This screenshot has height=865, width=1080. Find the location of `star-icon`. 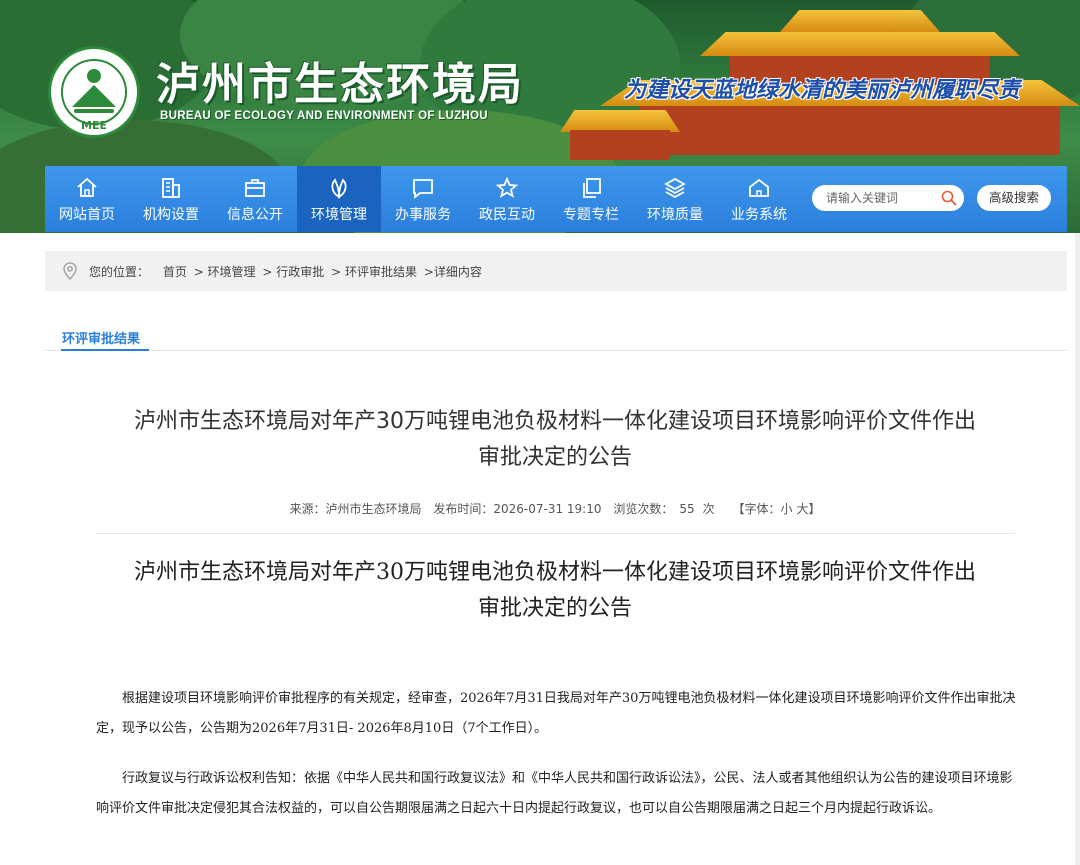

star-icon is located at coordinates (507, 187).